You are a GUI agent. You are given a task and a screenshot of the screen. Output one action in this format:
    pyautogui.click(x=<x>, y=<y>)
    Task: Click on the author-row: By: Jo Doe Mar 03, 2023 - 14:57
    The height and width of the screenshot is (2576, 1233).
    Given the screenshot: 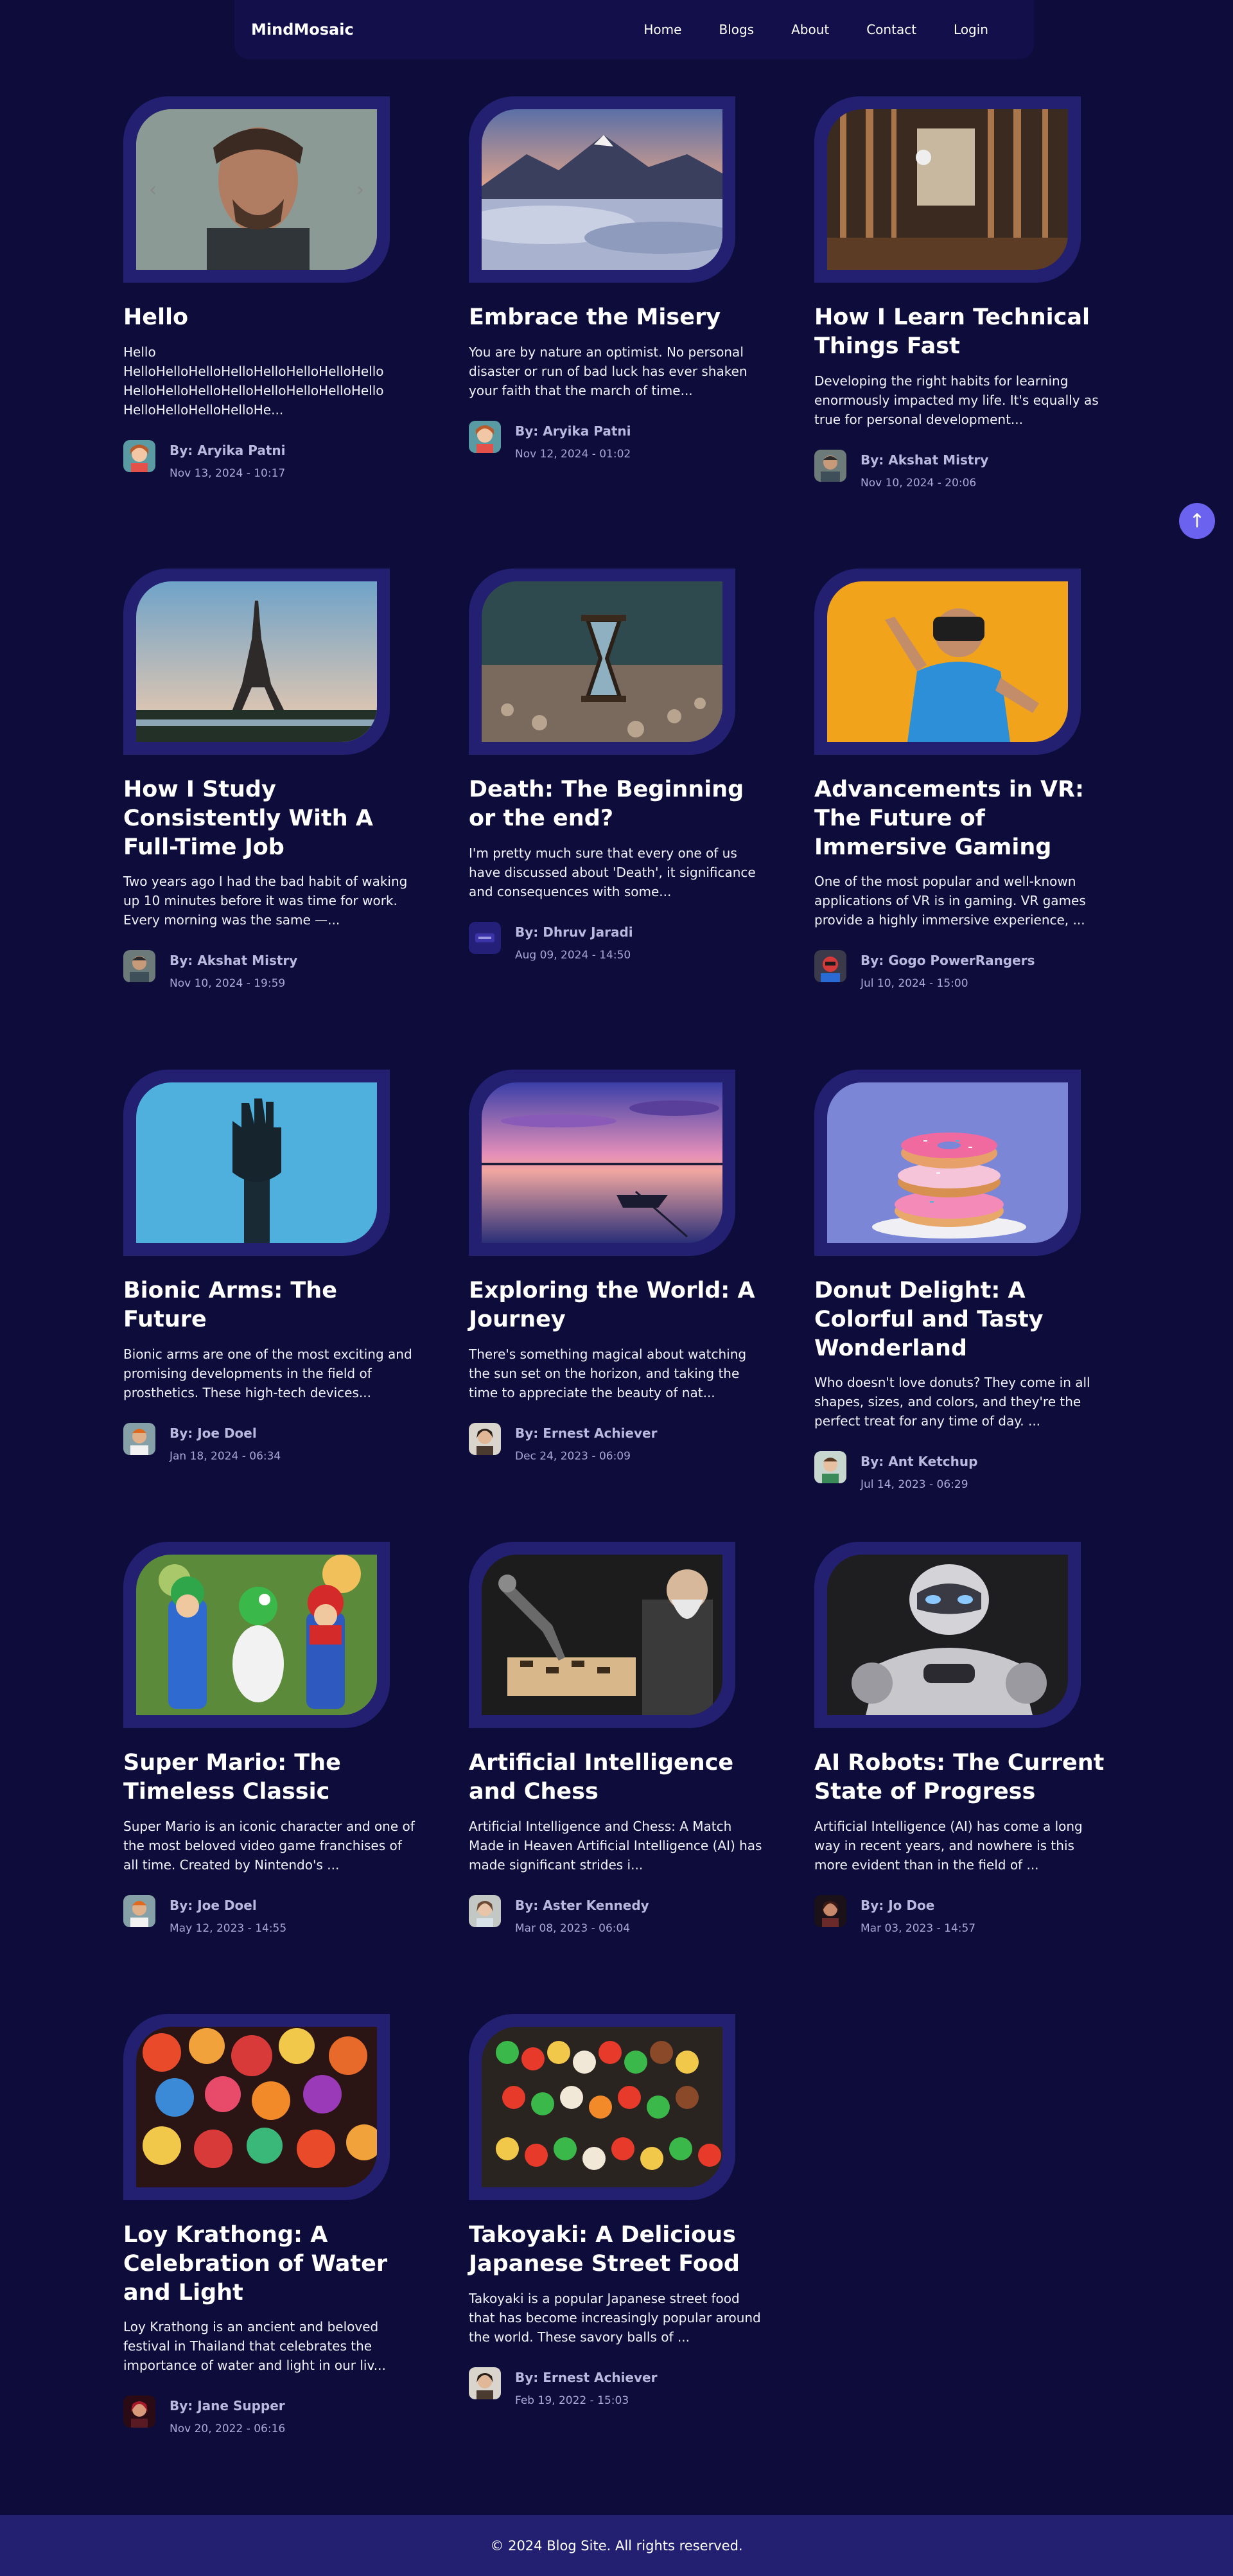 What is the action you would take?
    pyautogui.click(x=962, y=1914)
    